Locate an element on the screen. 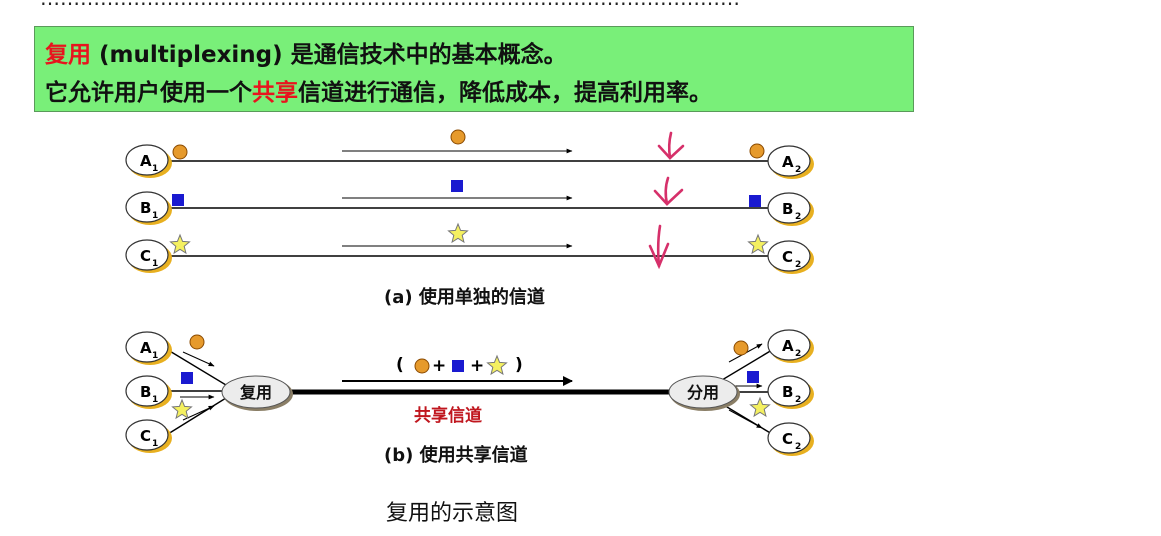 This screenshot has height=536, width=1161. node-a2-sub: 2 is located at coordinates (798, 170).